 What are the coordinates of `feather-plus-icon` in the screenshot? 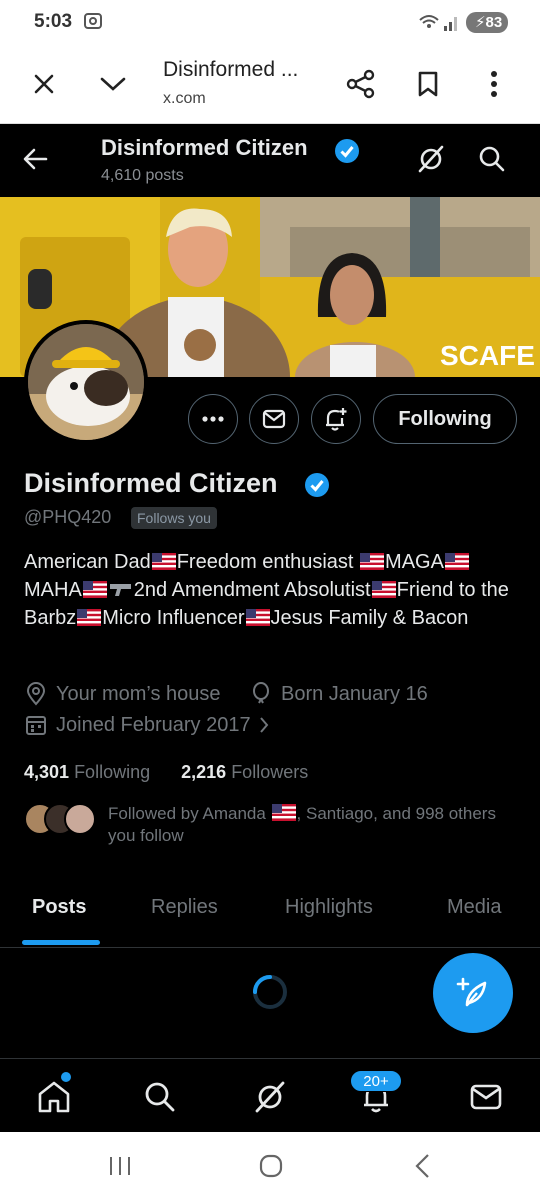 It's located at (471, 992).